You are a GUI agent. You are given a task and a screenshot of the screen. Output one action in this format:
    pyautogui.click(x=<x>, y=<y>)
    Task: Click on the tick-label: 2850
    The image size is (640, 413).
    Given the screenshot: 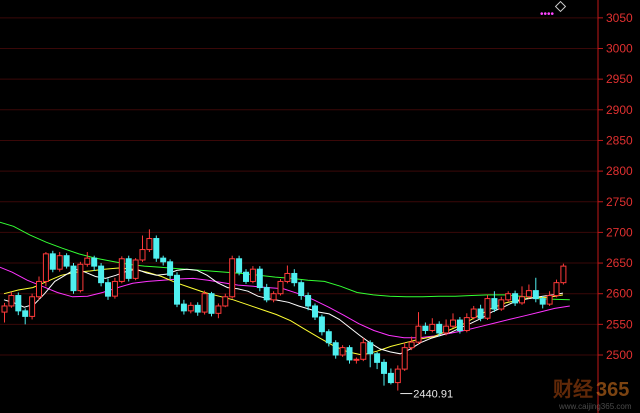 What is the action you would take?
    pyautogui.click(x=619, y=140)
    